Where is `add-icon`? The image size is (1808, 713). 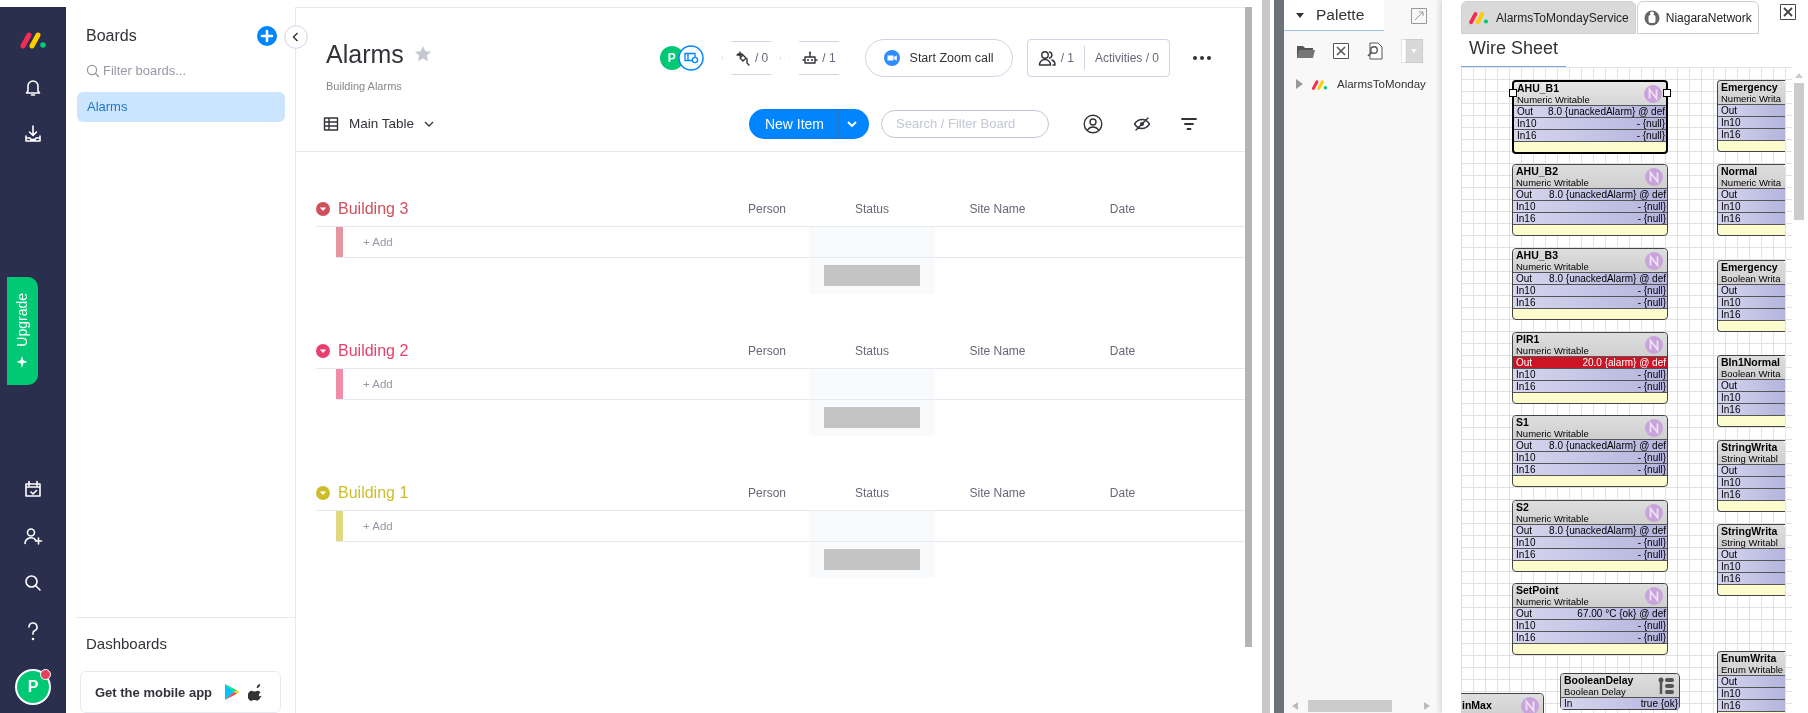
add-icon is located at coordinates (267, 36).